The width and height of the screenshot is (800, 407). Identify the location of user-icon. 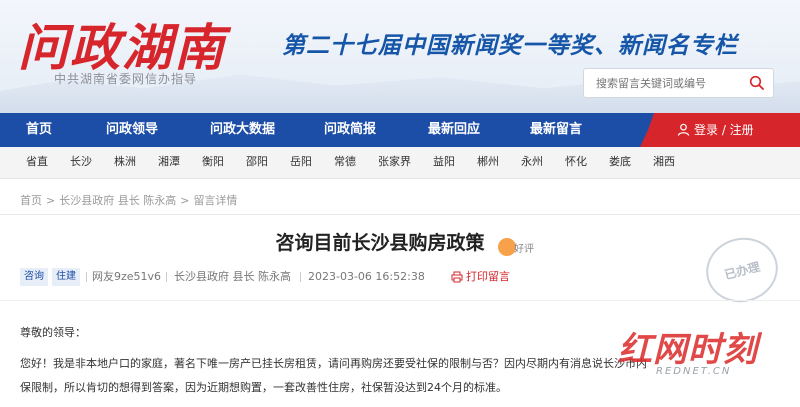
(683, 129).